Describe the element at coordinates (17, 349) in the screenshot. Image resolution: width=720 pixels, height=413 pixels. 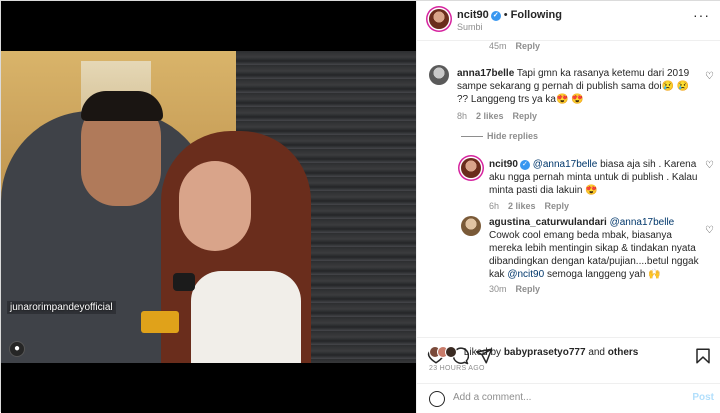
I see `tagged-user-icon: ●` at that location.